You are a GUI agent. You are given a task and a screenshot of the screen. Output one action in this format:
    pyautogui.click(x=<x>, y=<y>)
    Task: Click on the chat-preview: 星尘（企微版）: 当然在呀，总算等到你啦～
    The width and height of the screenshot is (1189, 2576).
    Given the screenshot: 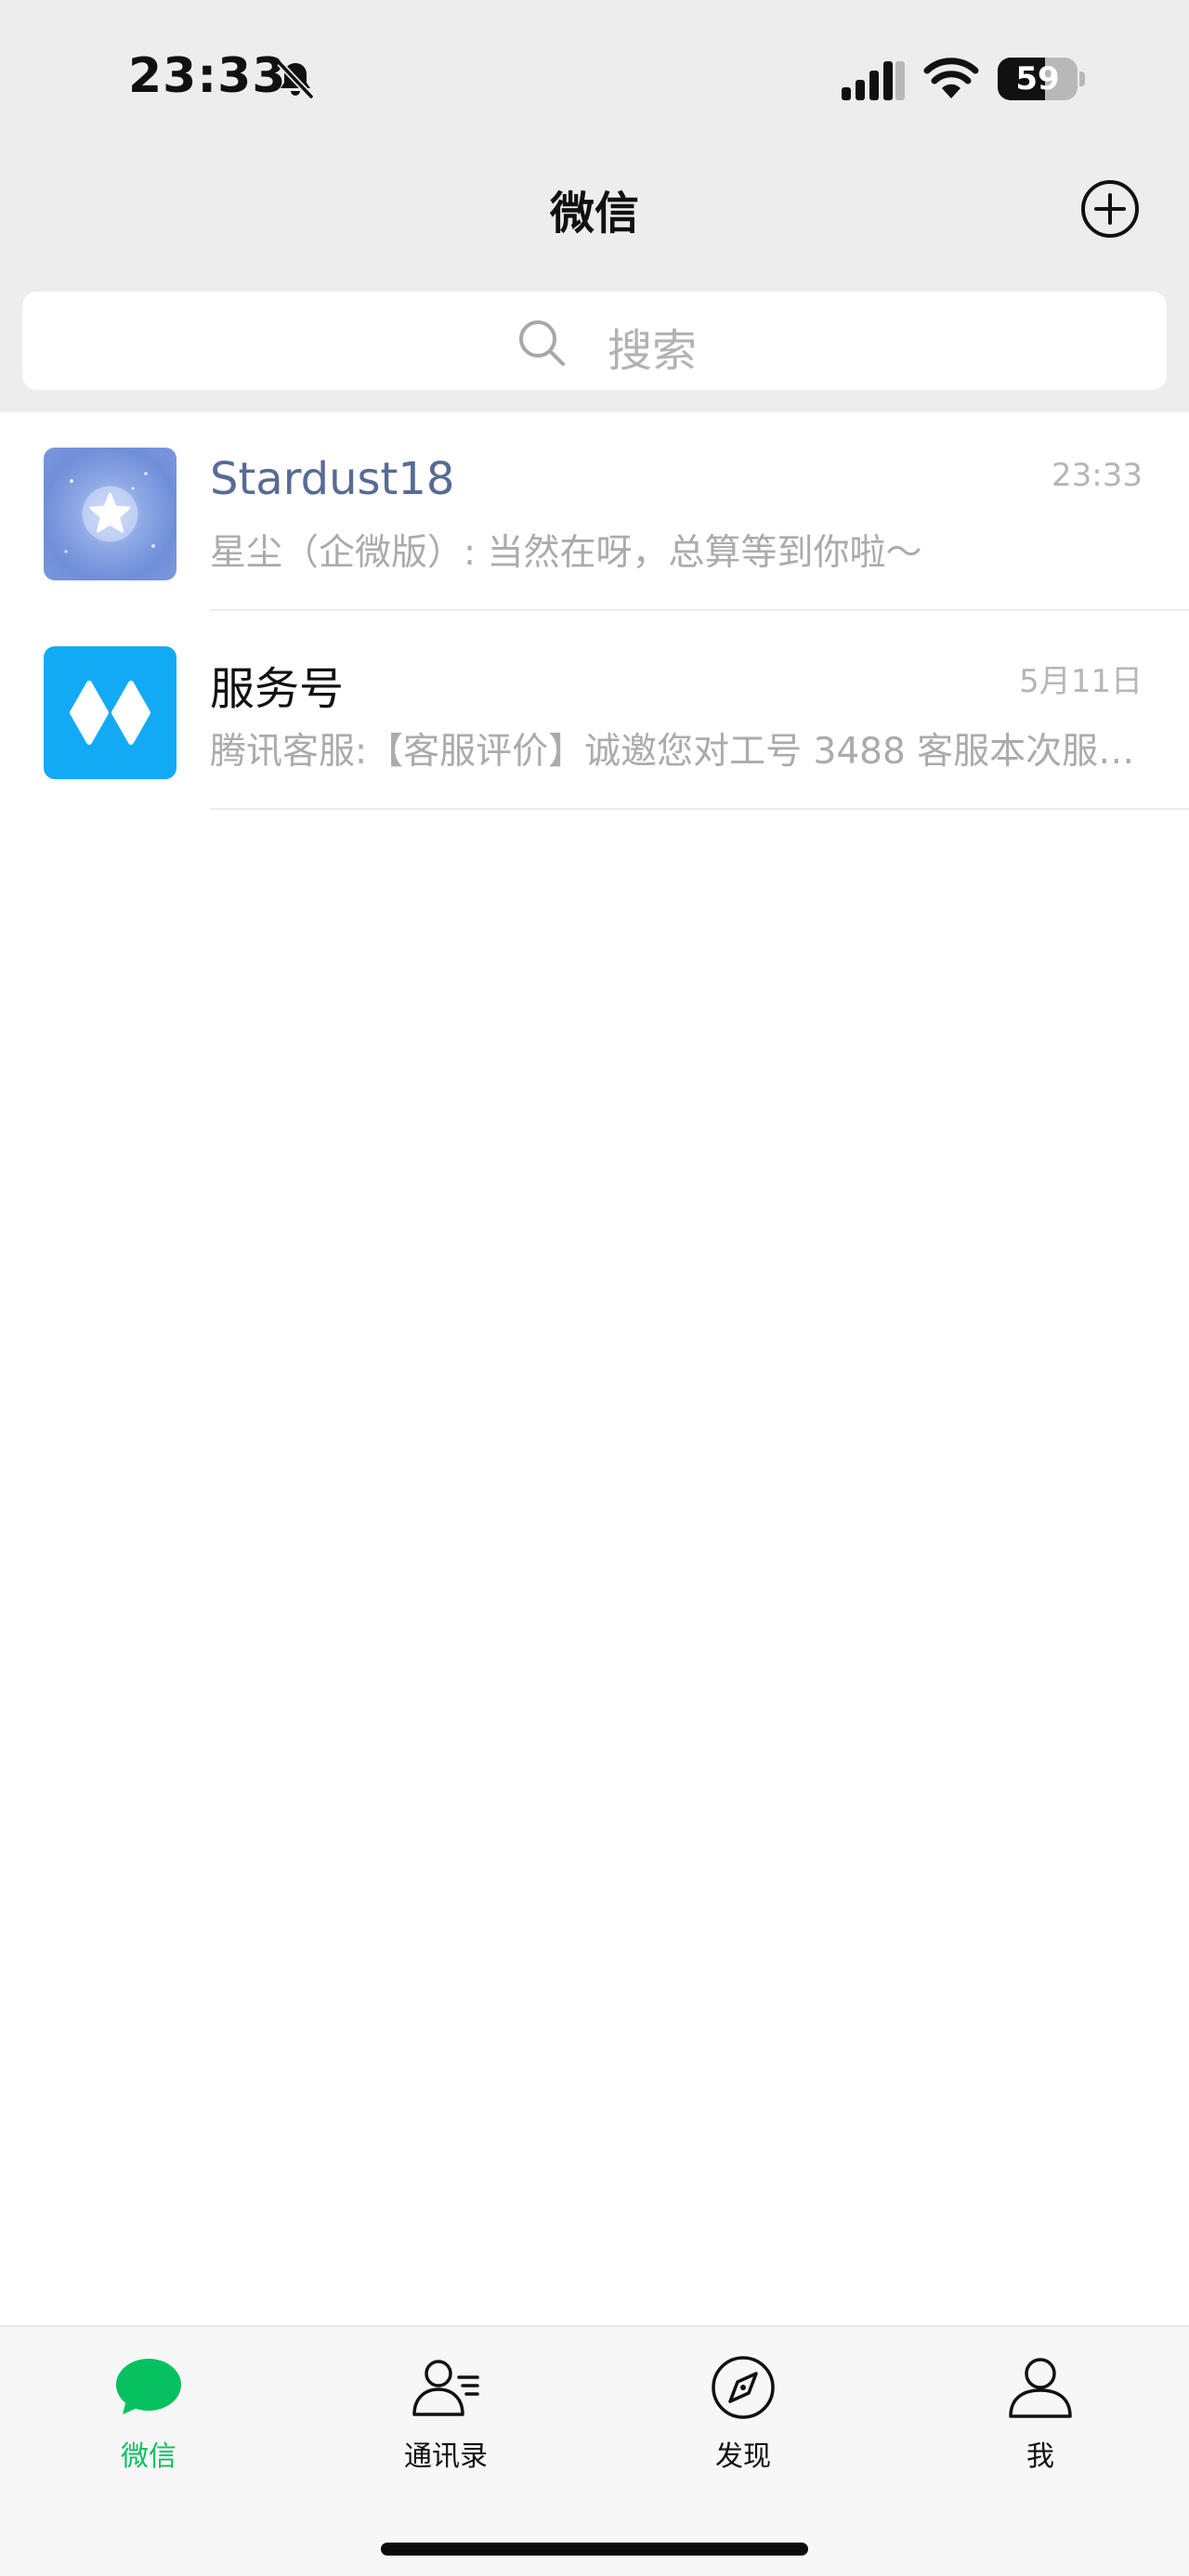 What is the action you would take?
    pyautogui.click(x=566, y=553)
    